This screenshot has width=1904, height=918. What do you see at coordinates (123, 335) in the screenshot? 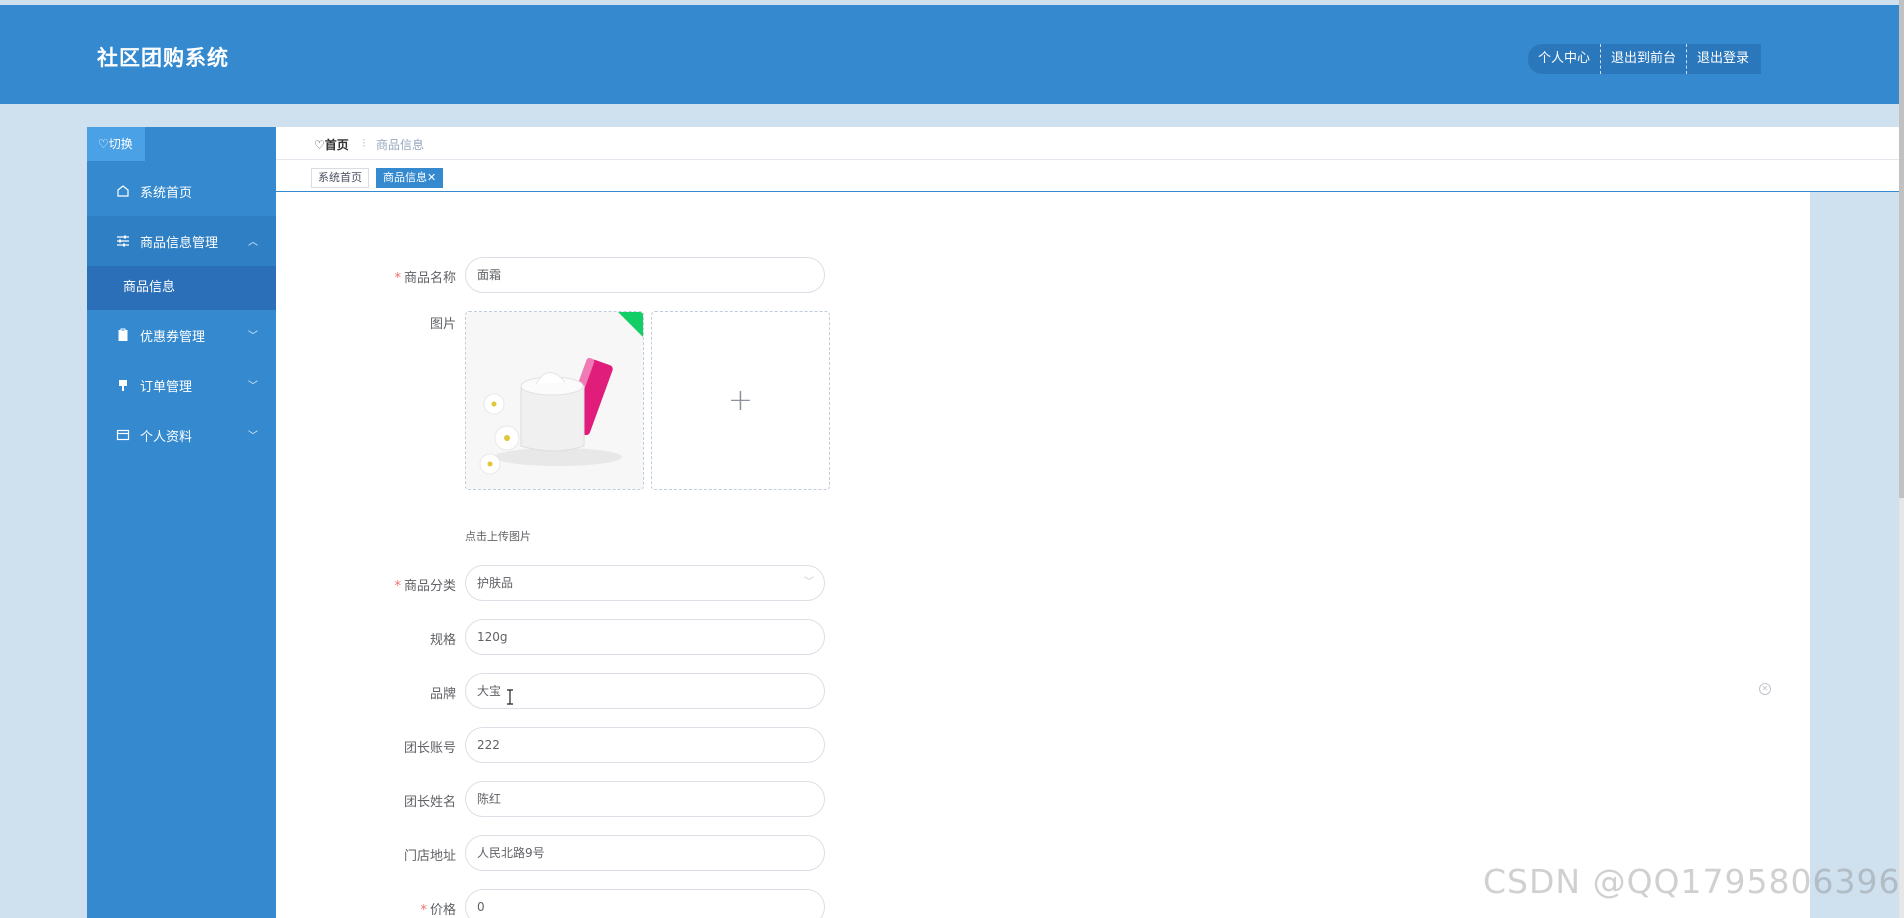
I see `clipboard-icon` at bounding box center [123, 335].